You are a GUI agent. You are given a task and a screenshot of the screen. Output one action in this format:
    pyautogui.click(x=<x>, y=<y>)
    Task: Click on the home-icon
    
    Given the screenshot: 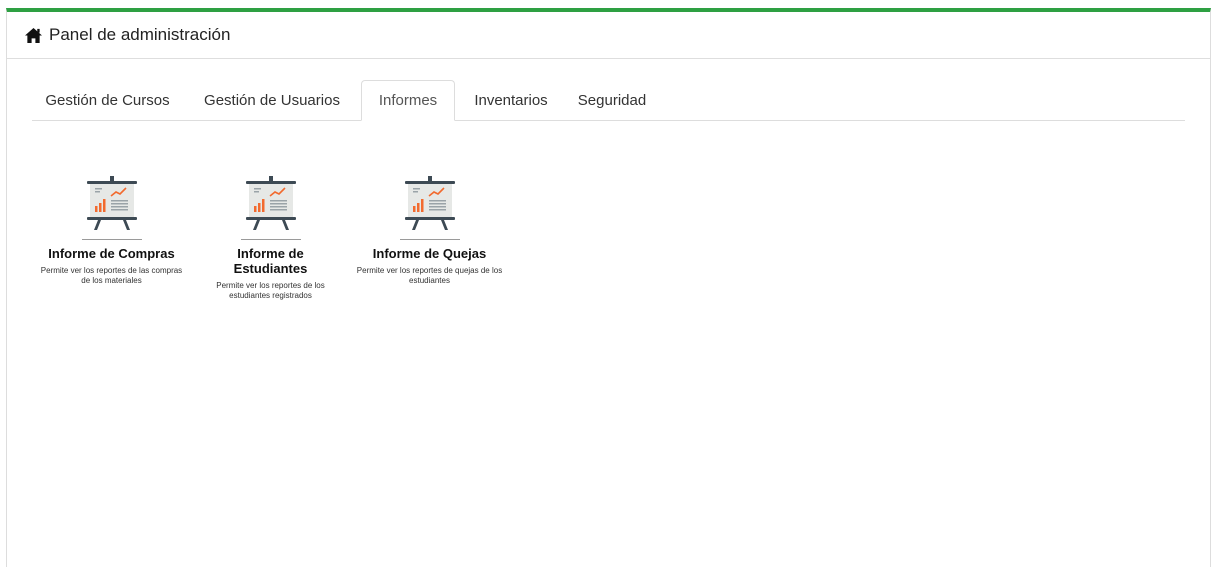 What is the action you would take?
    pyautogui.click(x=33, y=35)
    